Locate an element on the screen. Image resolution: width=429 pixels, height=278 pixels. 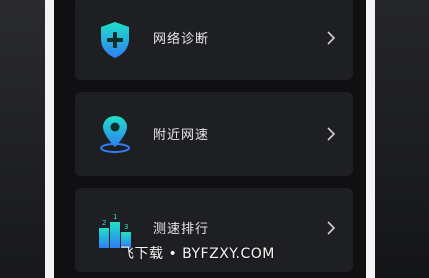
rank-3-label: 3 is located at coordinates (126, 227).